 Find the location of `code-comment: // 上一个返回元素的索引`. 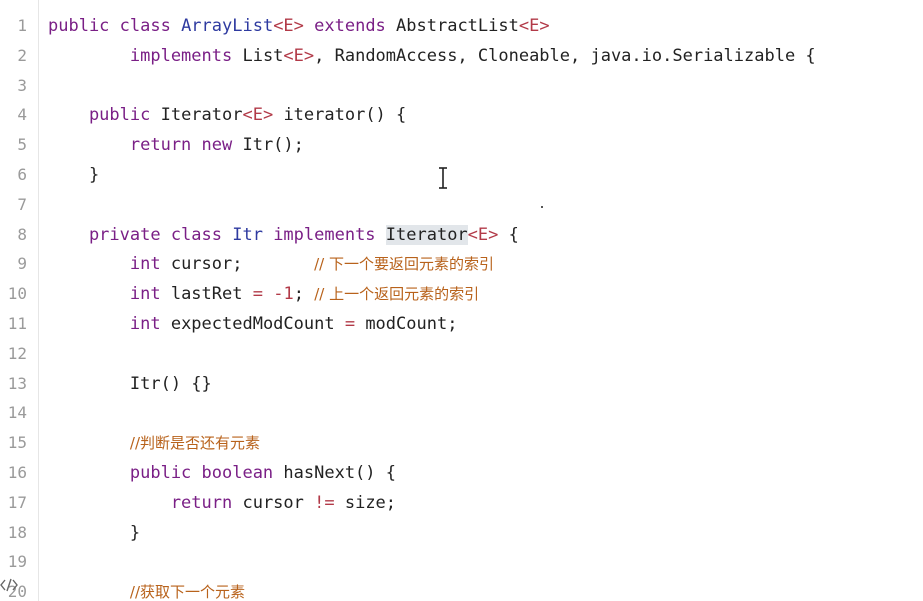

code-comment: // 上一个返回元素的索引 is located at coordinates (397, 294).